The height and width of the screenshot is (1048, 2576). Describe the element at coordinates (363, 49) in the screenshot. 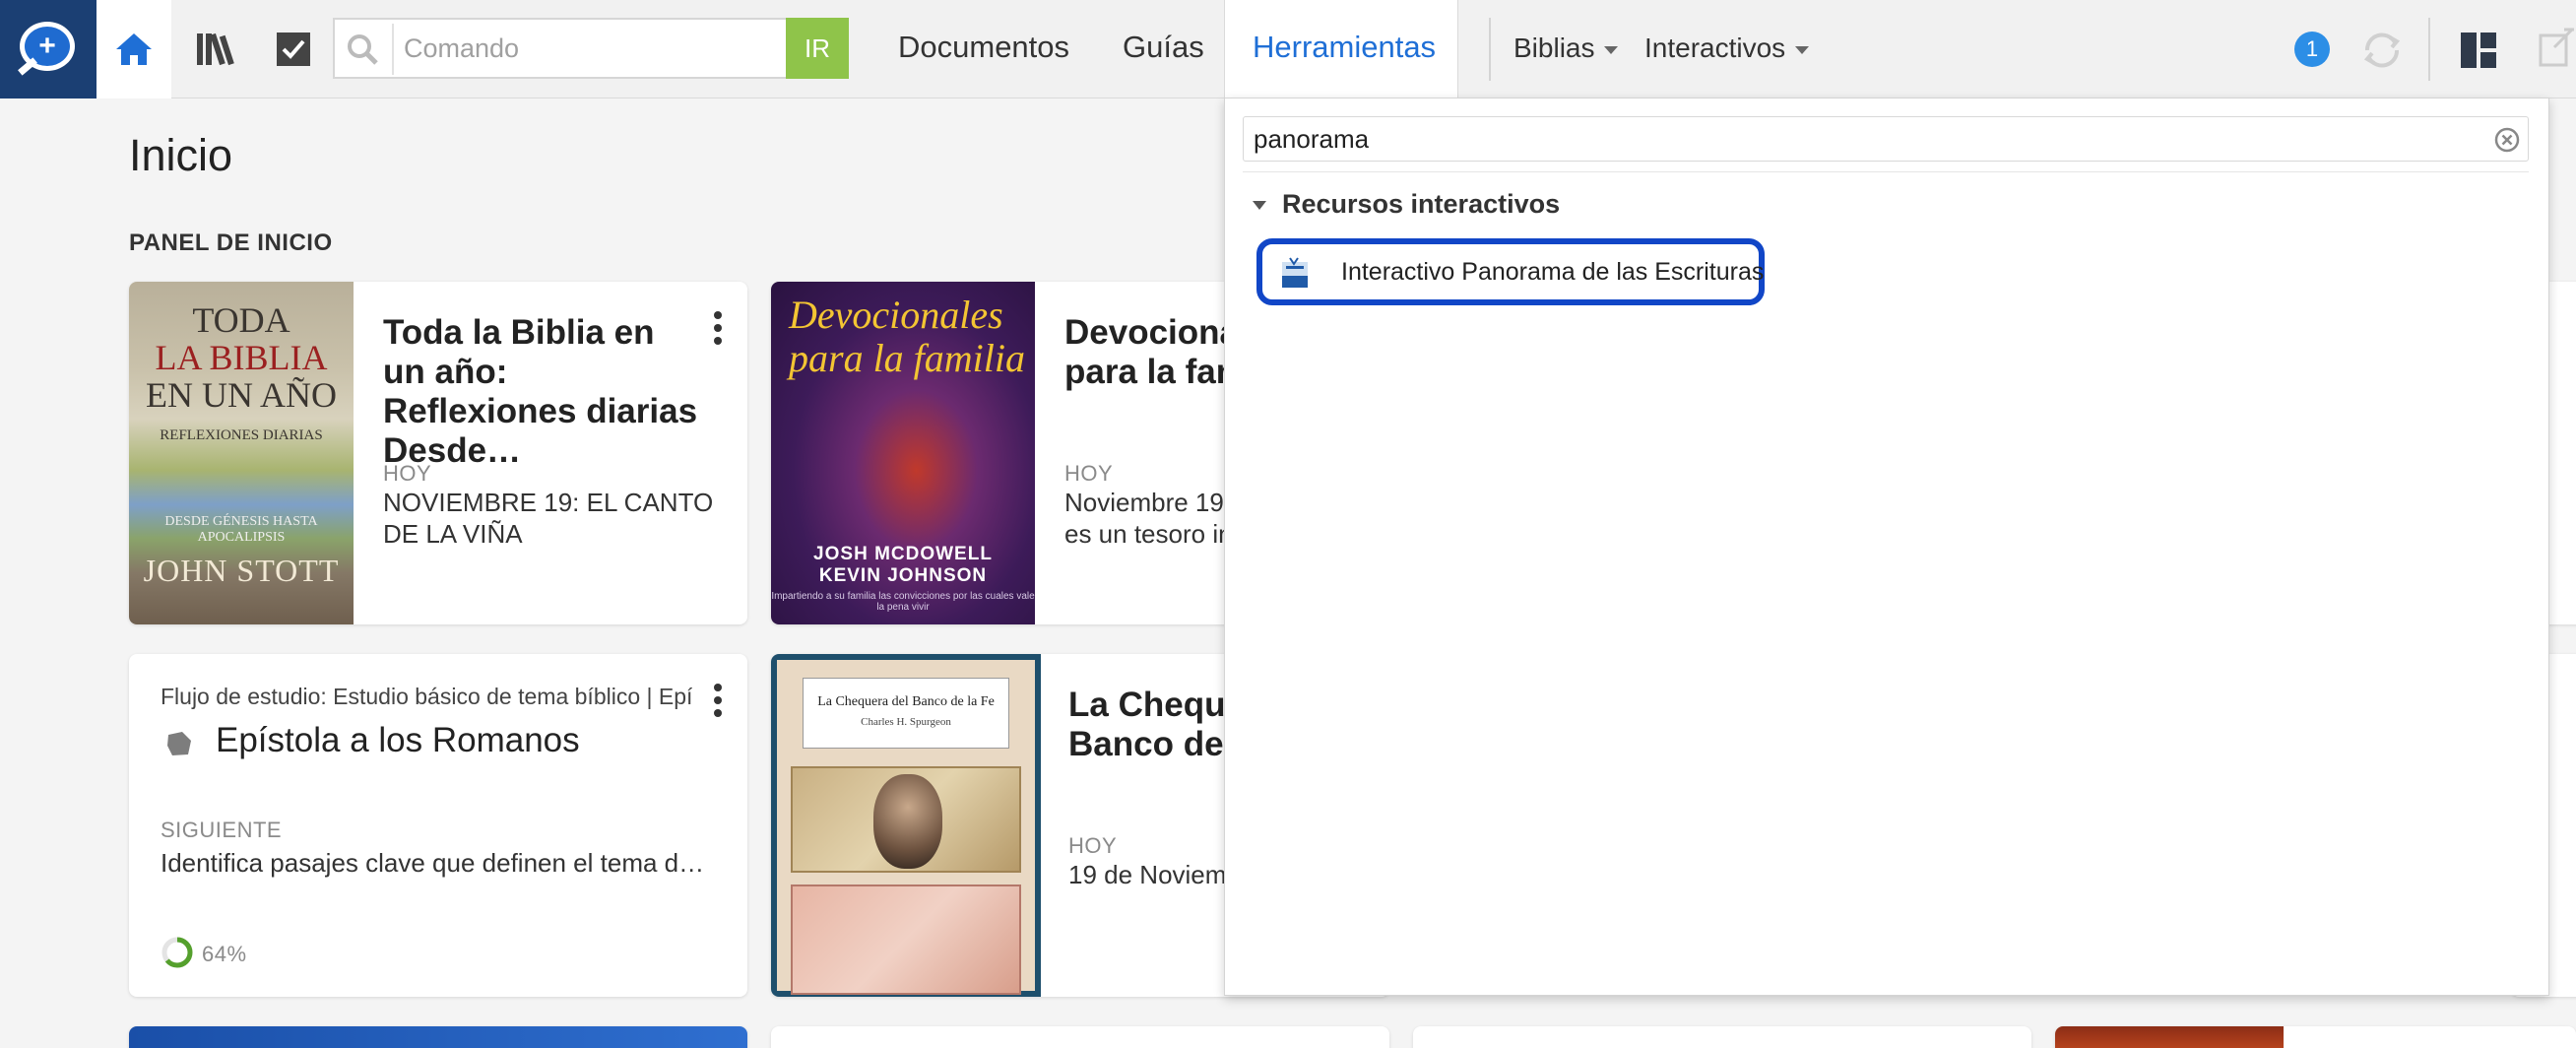

I see `search-icon` at that location.